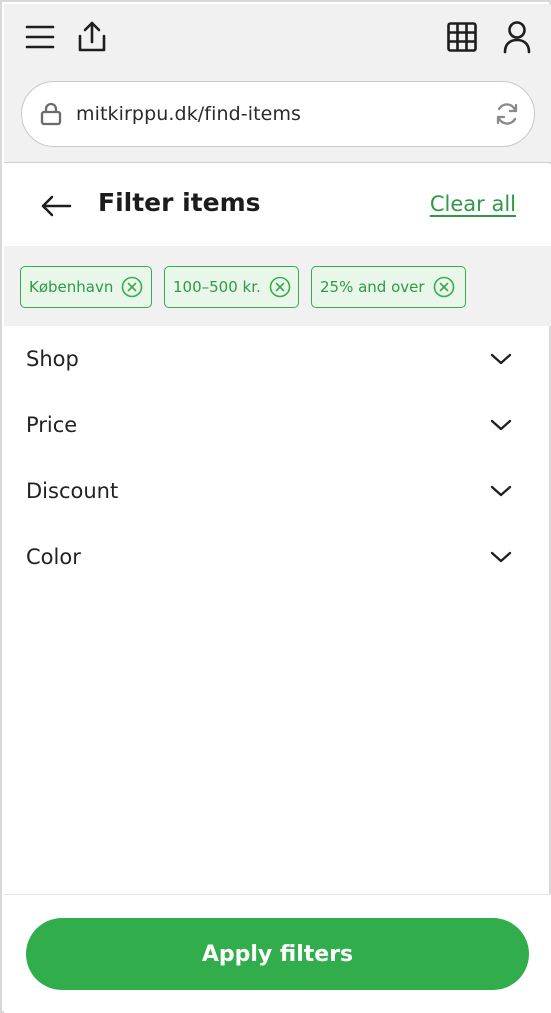 The height and width of the screenshot is (1013, 551). I want to click on apply-filters-label: Apply filters, so click(277, 954).